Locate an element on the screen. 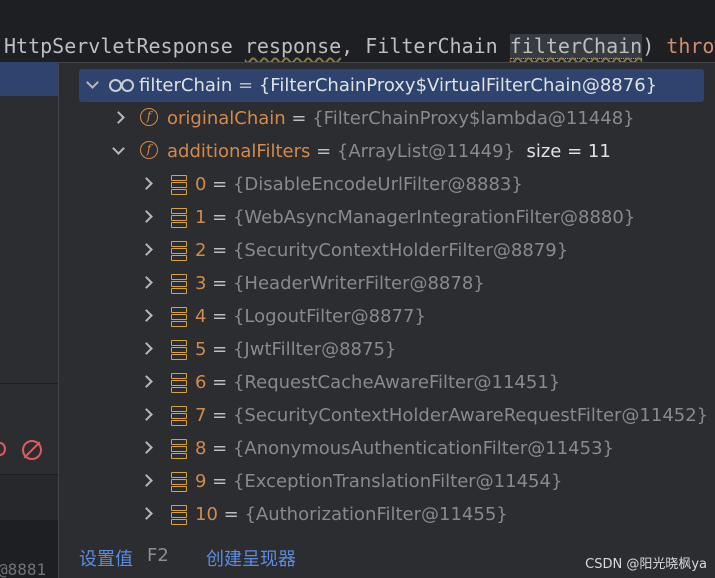  list-item: 5 = {JwtFillter@8875} is located at coordinates (387, 349).